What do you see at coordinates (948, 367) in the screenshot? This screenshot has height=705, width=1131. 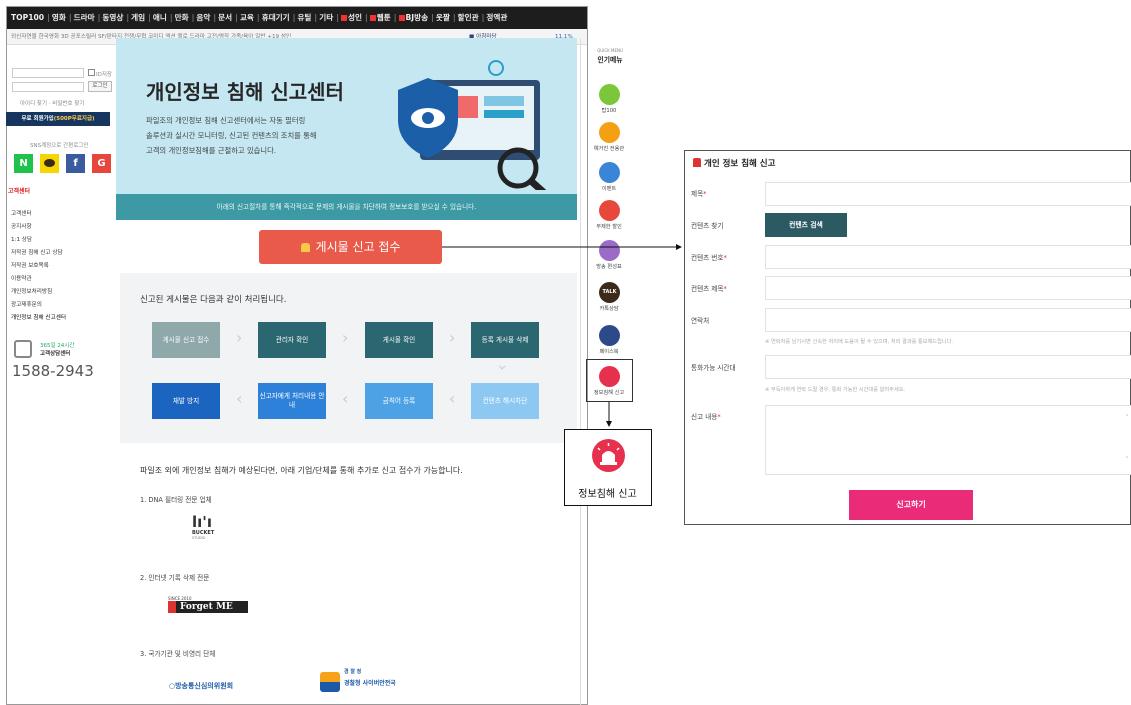 I see `call-time-input` at bounding box center [948, 367].